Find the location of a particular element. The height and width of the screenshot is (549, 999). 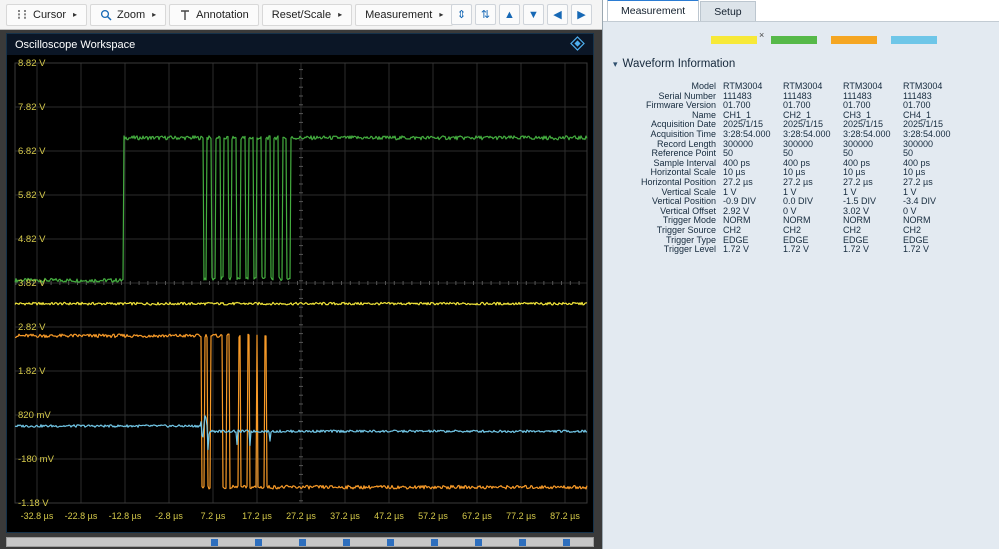

annotation-icon is located at coordinates (185, 15).